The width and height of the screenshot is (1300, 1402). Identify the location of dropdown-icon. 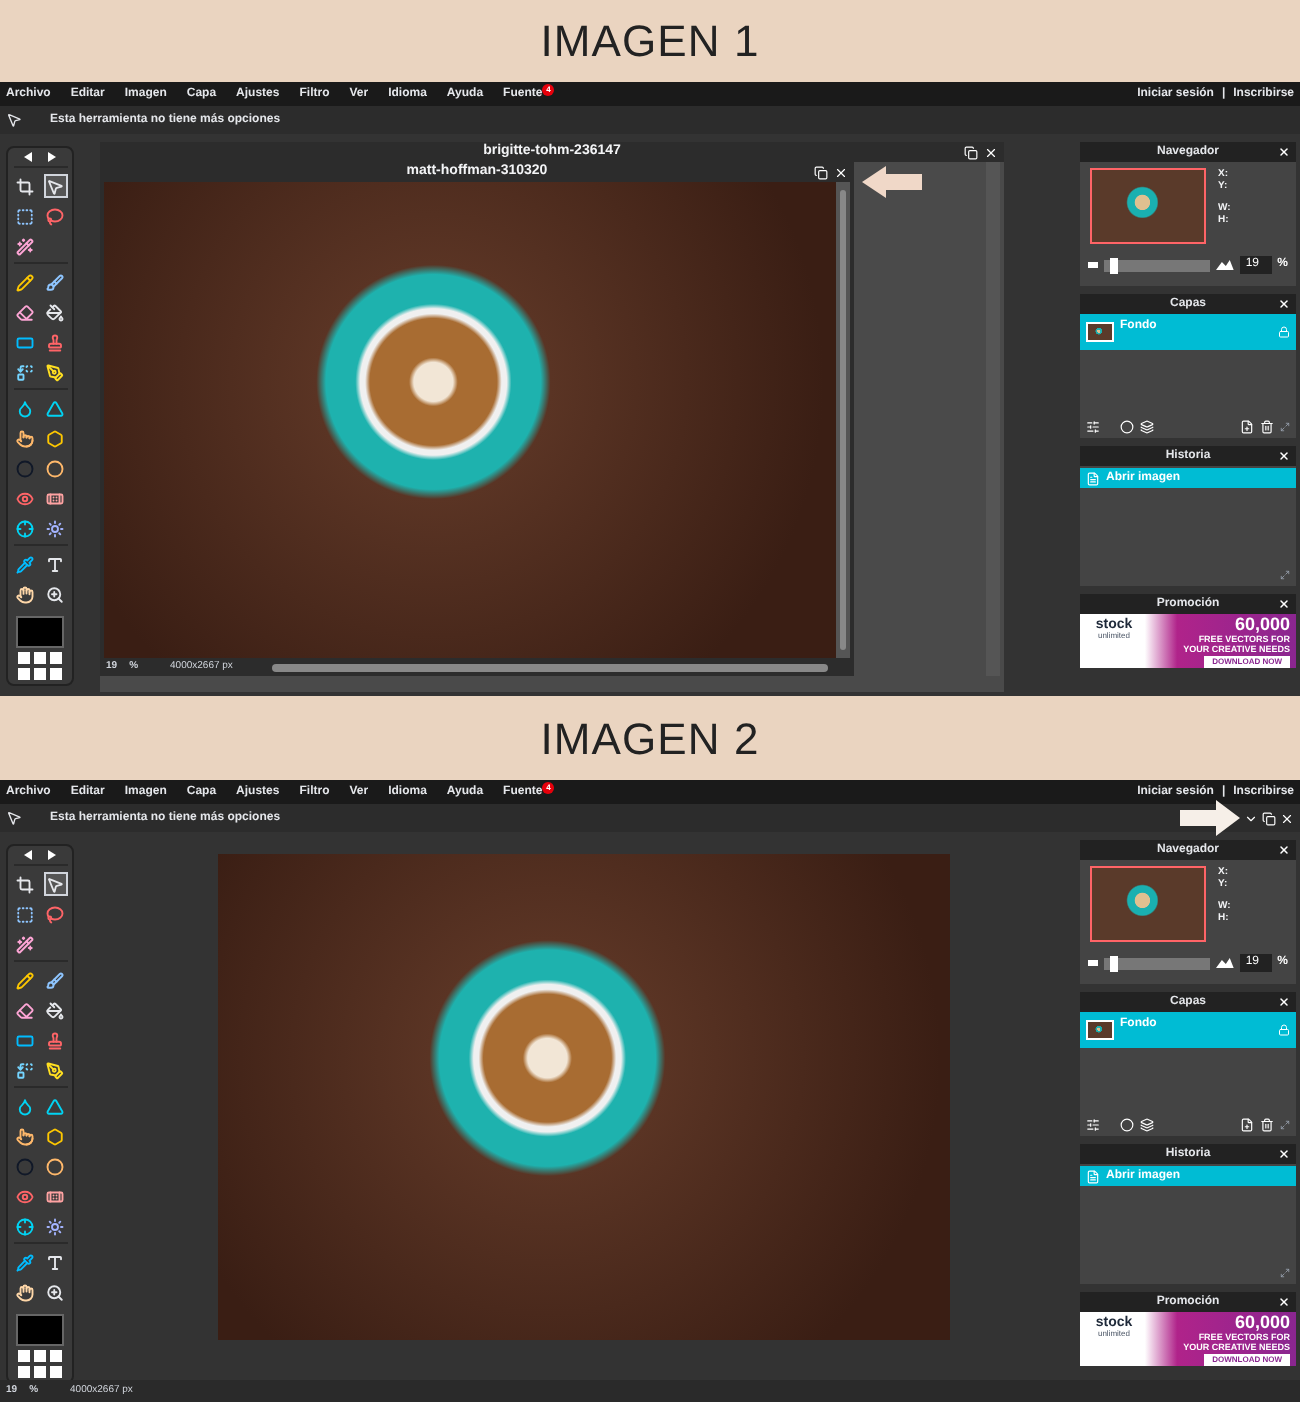
(1251, 818).